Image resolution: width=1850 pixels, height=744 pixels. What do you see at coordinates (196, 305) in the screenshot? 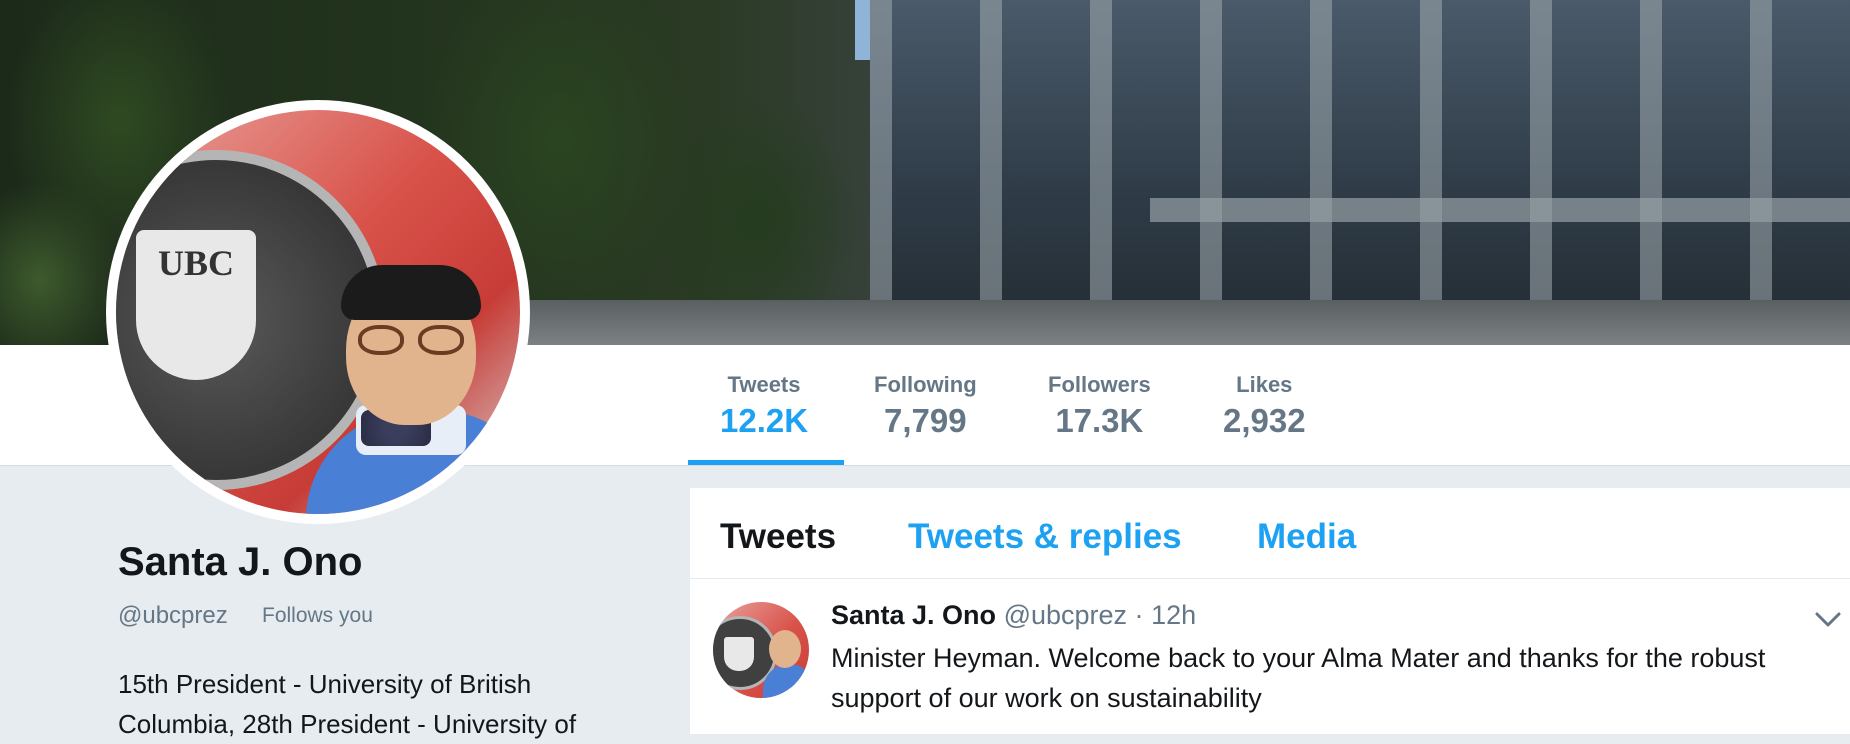
I see `ubc-shield: UBC` at bounding box center [196, 305].